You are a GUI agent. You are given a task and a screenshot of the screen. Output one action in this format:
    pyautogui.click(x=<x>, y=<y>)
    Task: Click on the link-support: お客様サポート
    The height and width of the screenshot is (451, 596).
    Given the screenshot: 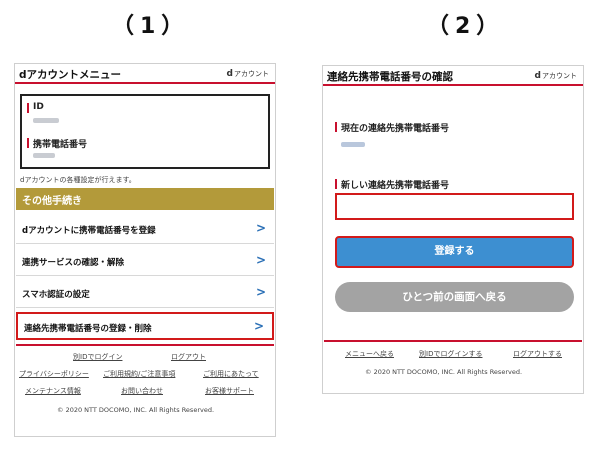 What is the action you would take?
    pyautogui.click(x=229, y=391)
    